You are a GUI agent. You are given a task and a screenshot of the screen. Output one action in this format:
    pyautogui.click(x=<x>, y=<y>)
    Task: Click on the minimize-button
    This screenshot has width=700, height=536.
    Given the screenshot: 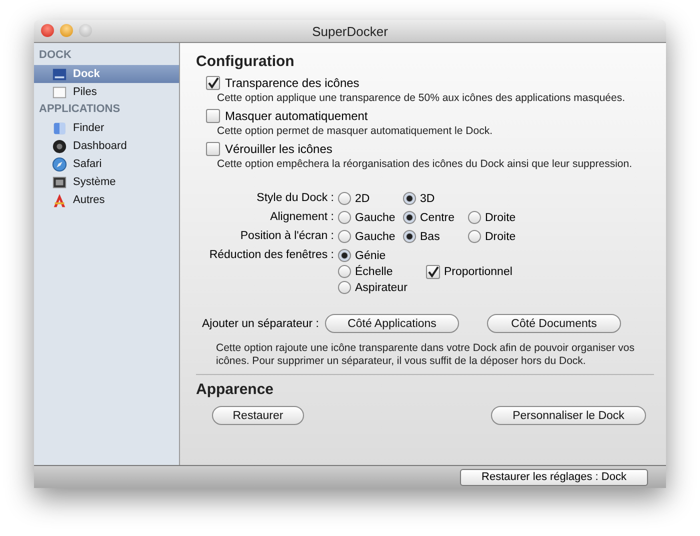 What is the action you would take?
    pyautogui.click(x=66, y=30)
    